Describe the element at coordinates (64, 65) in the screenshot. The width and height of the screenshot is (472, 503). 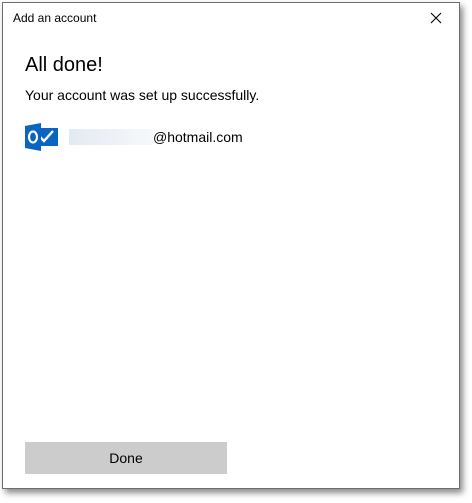
I see `page-heading: All done!` at that location.